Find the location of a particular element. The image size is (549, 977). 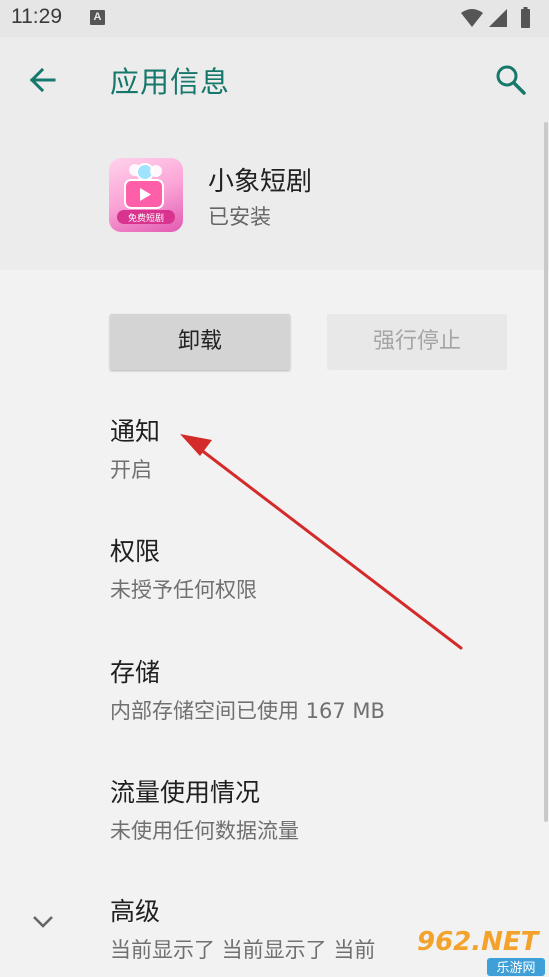

app-icon: 免费短剧 is located at coordinates (146, 195).